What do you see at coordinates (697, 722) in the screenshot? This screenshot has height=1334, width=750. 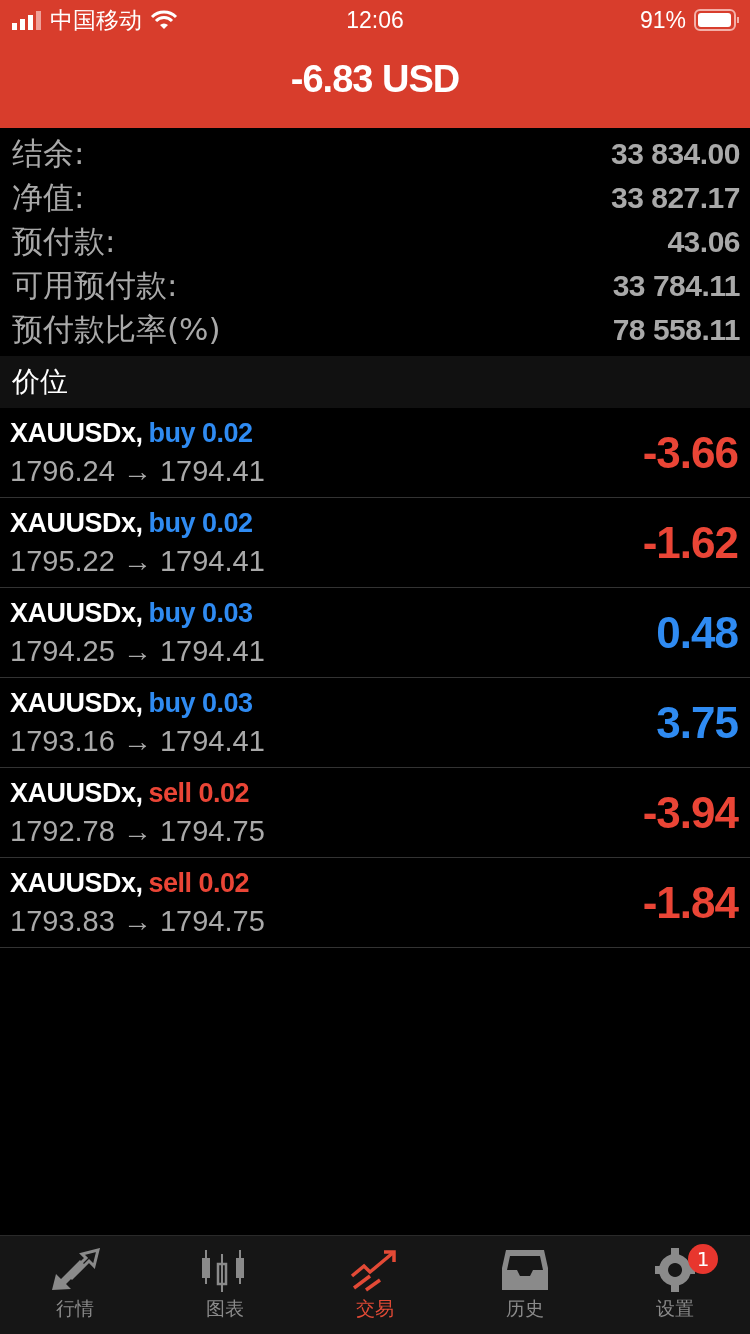 I see `profit-value: 3.75` at bounding box center [697, 722].